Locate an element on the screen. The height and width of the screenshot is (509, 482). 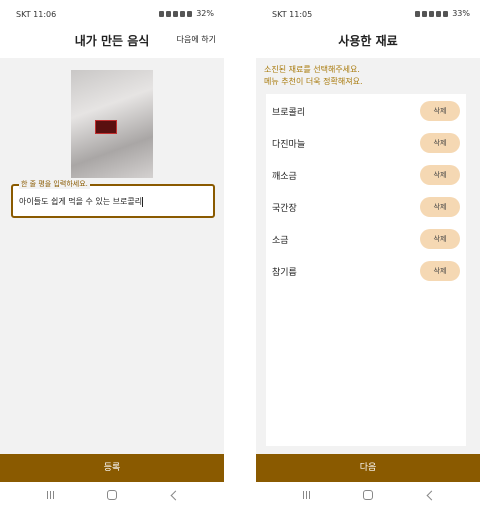
page-title: 사용한 재료 is located at coordinates (368, 41).